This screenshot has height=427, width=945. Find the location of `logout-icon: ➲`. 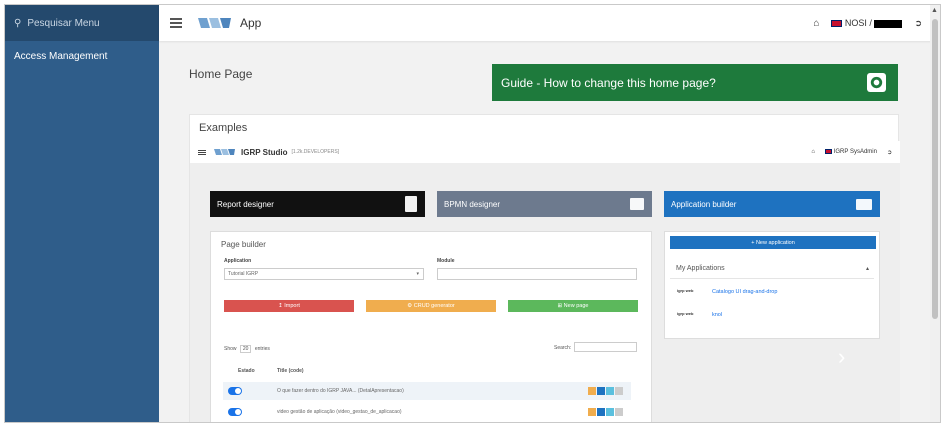

logout-icon: ➲ is located at coordinates (918, 23).